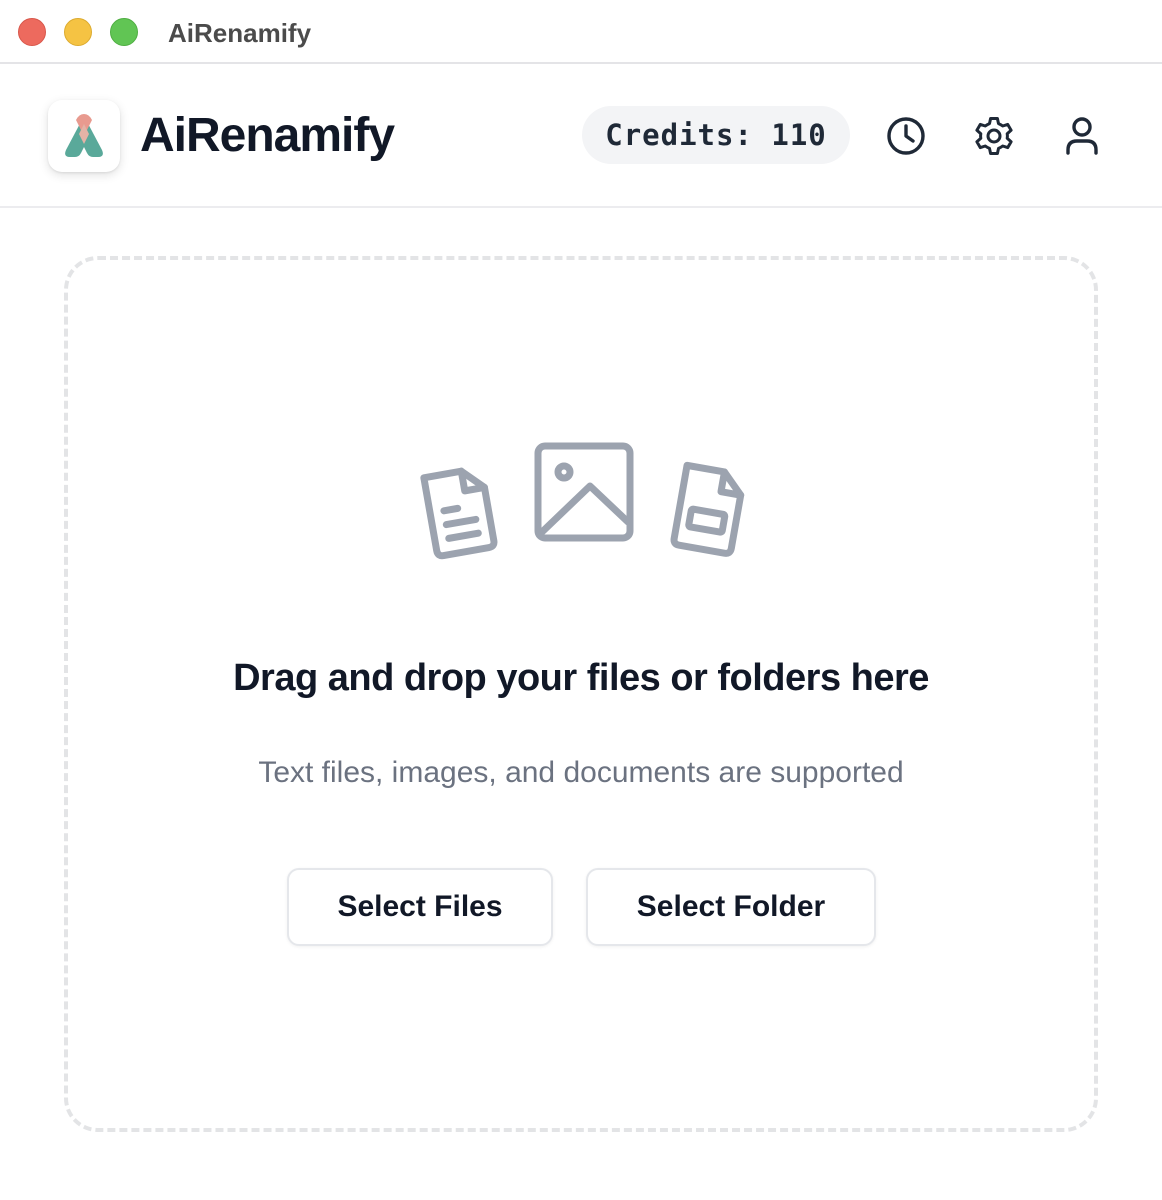 The width and height of the screenshot is (1162, 1200). I want to click on app-logo, so click(84, 136).